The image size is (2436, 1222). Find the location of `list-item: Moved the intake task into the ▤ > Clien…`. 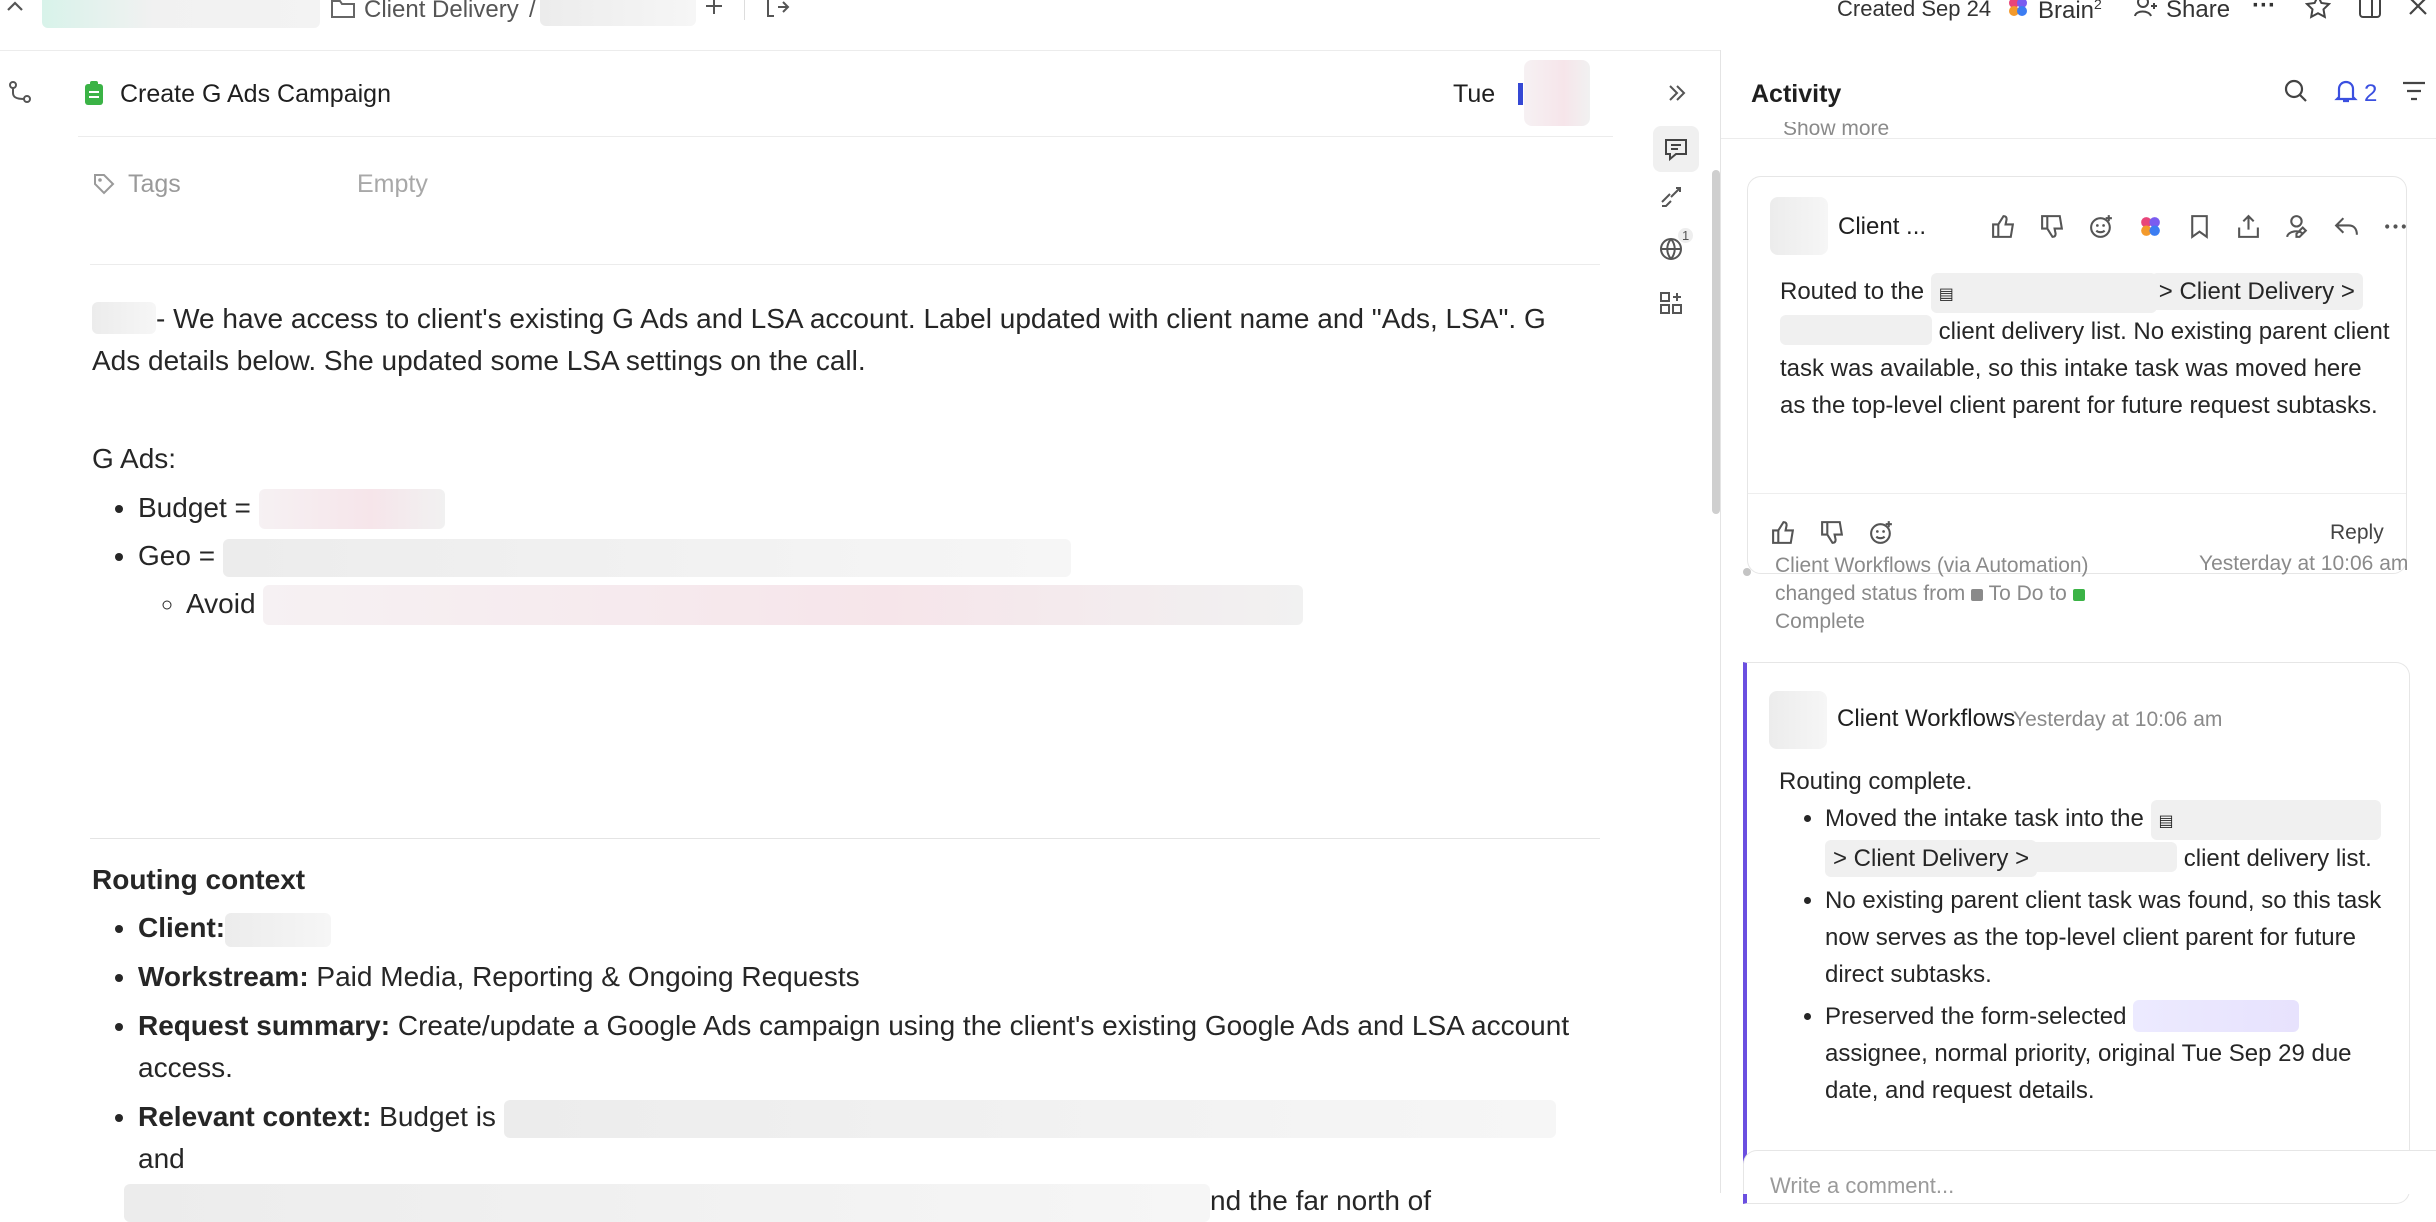

list-item: Moved the intake task into the ▤ > Clien… is located at coordinates (2109, 838).